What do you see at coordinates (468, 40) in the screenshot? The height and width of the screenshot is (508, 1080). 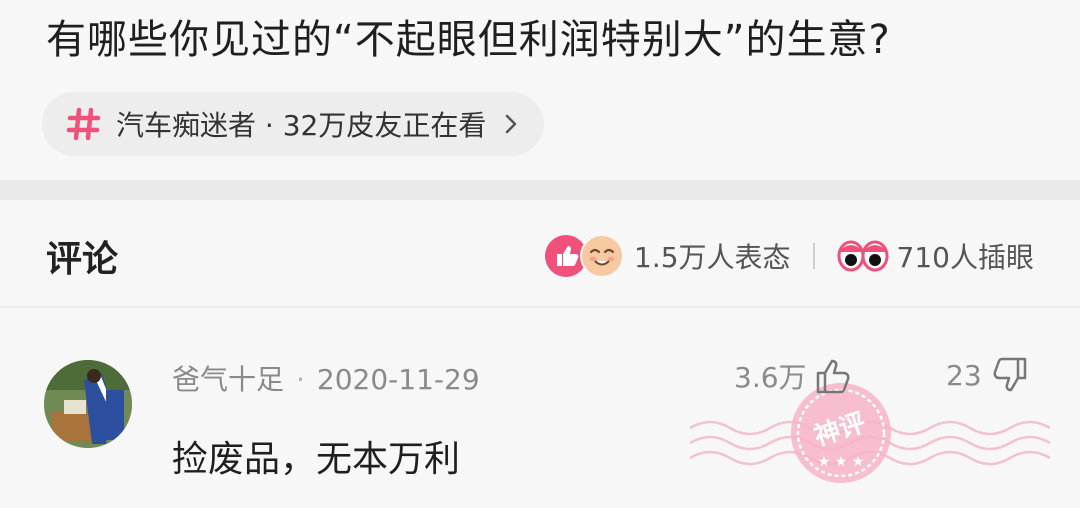 I see `post-title: 有哪些你见过的“不起眼但利润特别大”的生意?` at bounding box center [468, 40].